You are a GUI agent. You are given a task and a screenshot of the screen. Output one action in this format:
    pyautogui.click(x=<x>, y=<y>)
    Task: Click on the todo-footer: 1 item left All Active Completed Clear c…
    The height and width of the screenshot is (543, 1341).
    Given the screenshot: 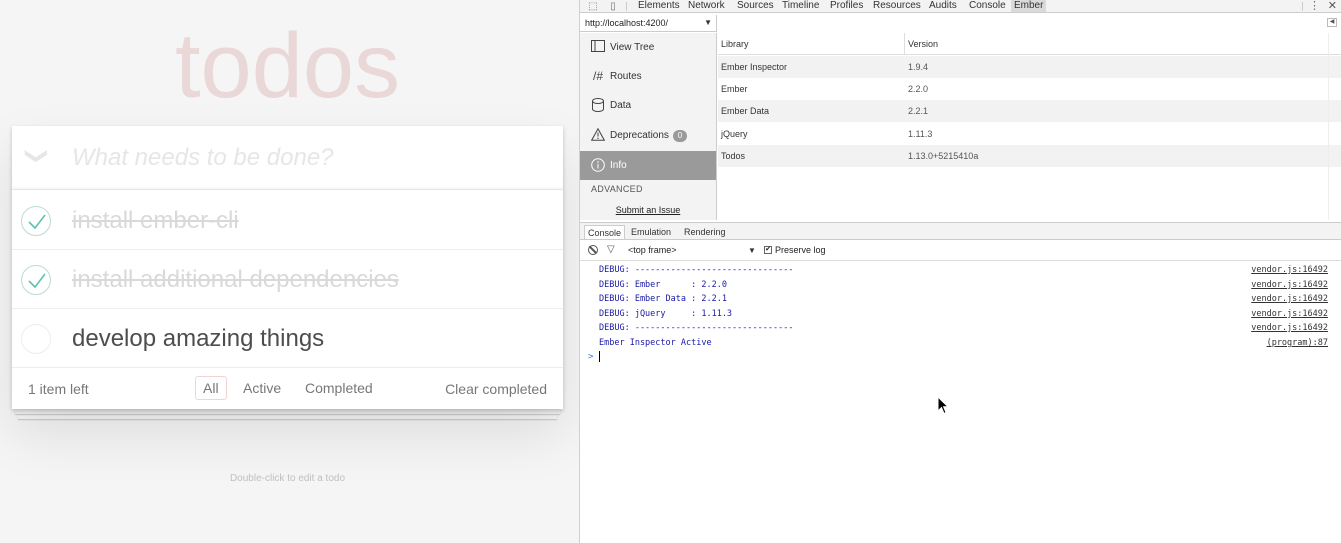 What is the action you would take?
    pyautogui.click(x=287, y=389)
    